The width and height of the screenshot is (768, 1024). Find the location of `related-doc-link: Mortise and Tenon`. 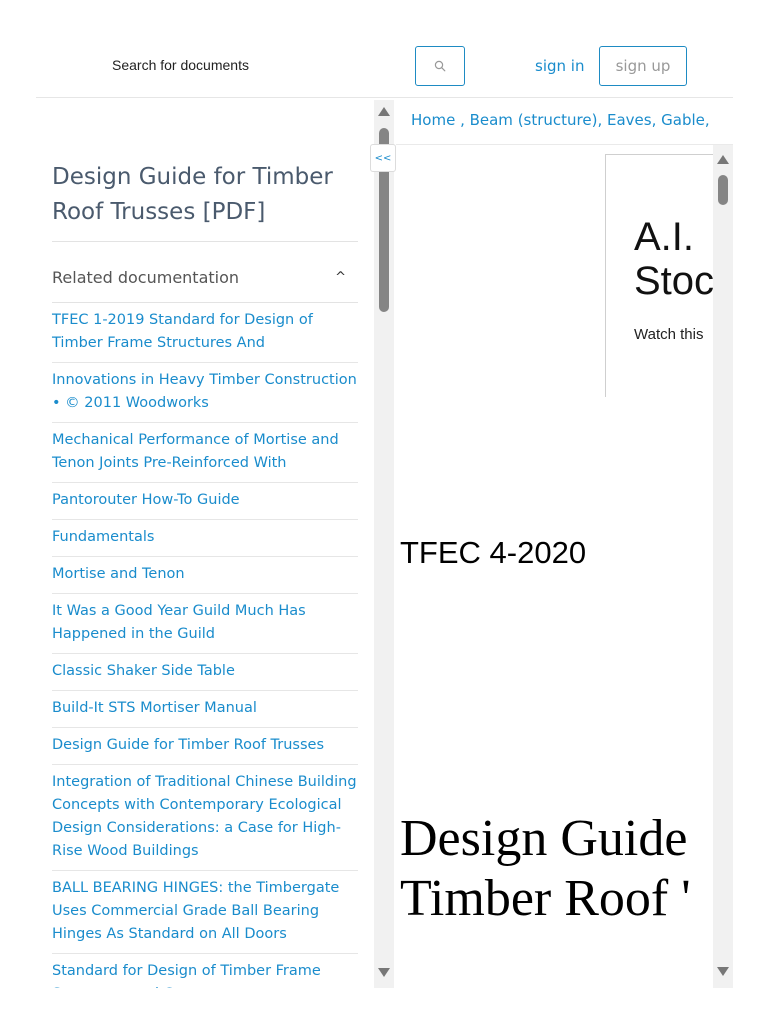

related-doc-link: Mortise and Tenon is located at coordinates (205, 574).